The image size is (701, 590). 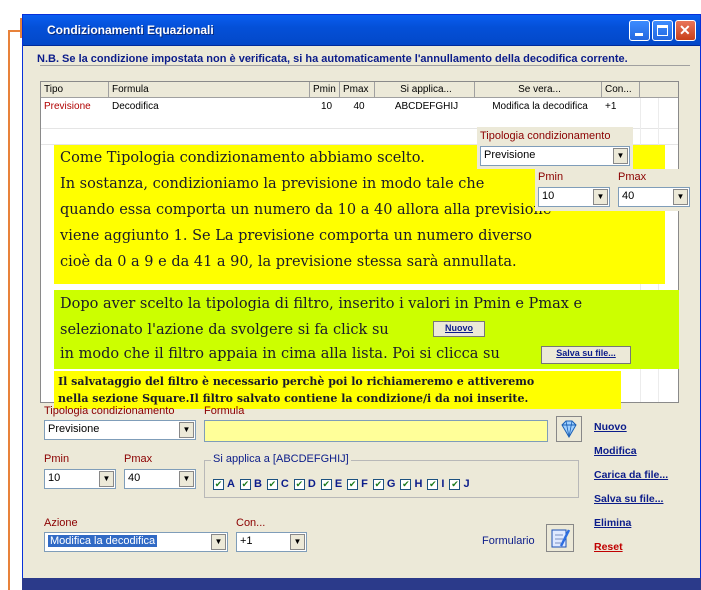 What do you see at coordinates (357, 90) in the screenshot?
I see `column-header-pmax: Pmax` at bounding box center [357, 90].